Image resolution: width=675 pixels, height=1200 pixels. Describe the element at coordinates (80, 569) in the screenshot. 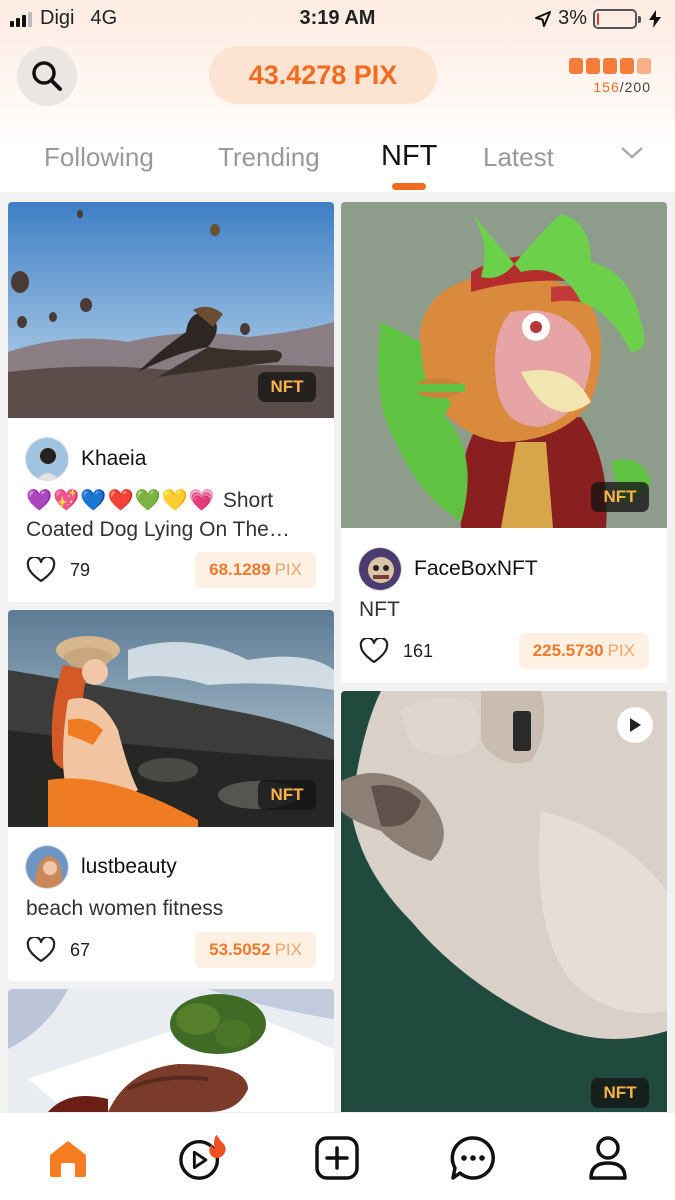

I see `like-count: 79` at that location.